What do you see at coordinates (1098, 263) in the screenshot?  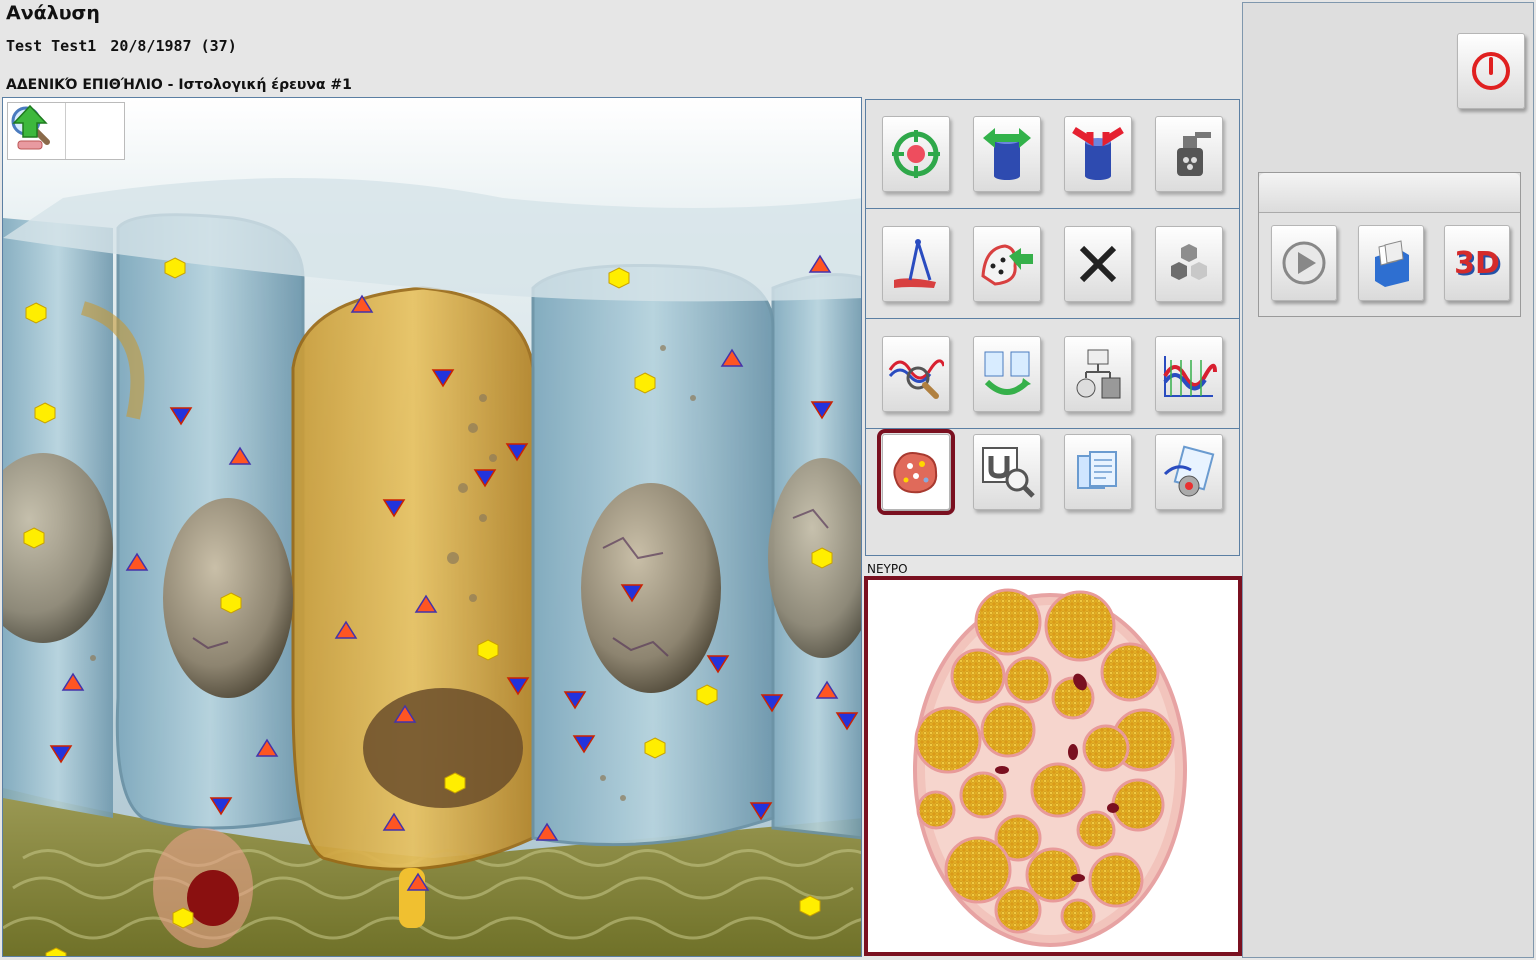 I see `close-x-icon` at bounding box center [1098, 263].